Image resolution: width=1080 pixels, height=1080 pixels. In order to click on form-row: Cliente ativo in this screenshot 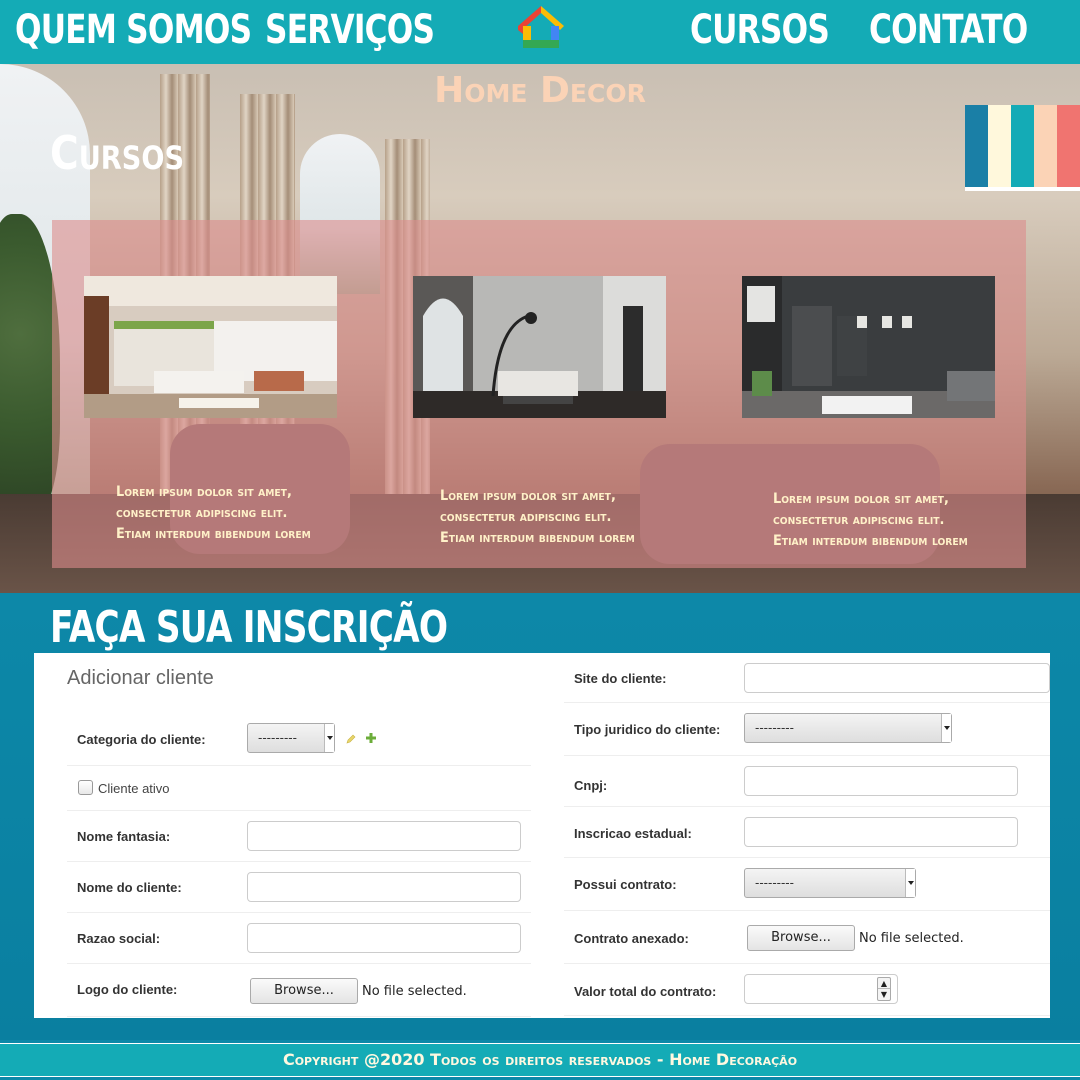, I will do `click(299, 788)`.